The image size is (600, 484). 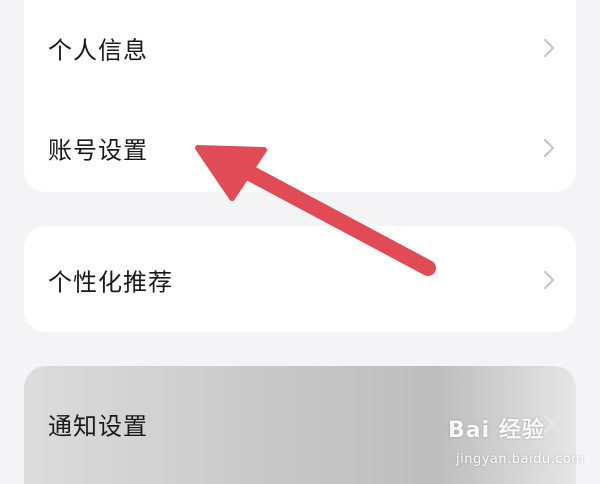 What do you see at coordinates (300, 48) in the screenshot?
I see `settings-item-personal-info: 个人信息` at bounding box center [300, 48].